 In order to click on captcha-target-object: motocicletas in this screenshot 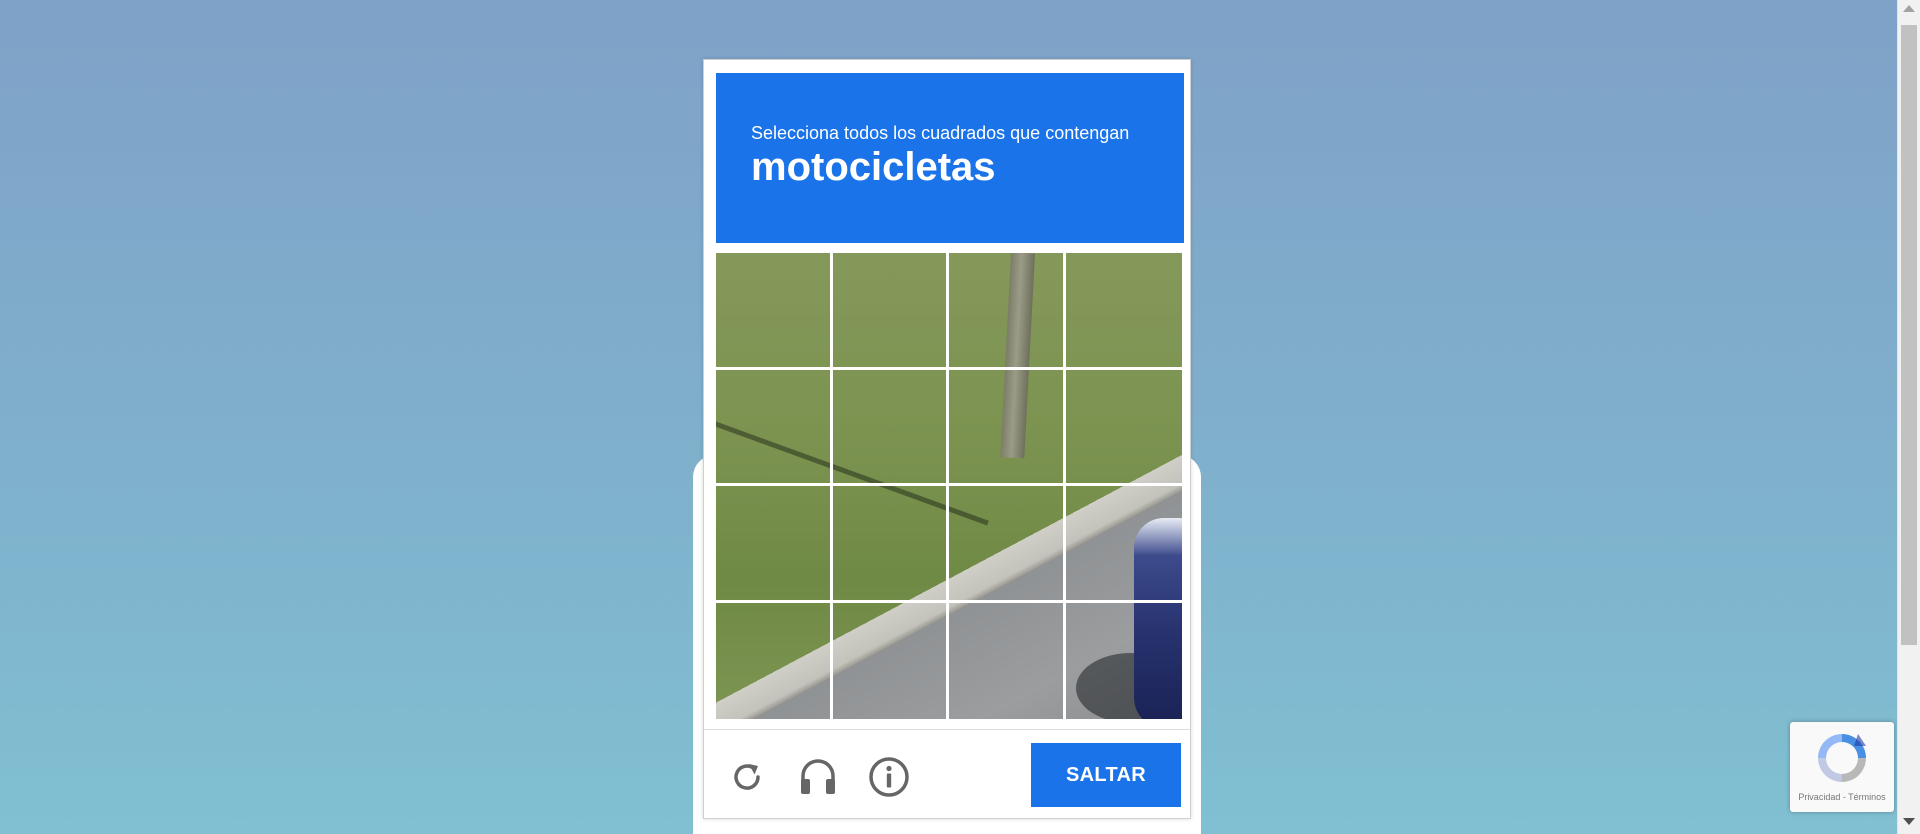, I will do `click(873, 167)`.